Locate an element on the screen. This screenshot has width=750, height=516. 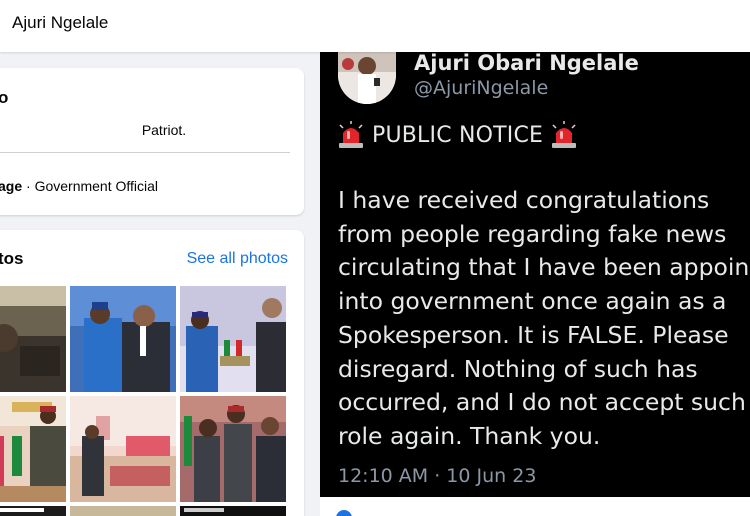
tweet-body-line: disregard. Nothing of such has is located at coordinates (518, 368).